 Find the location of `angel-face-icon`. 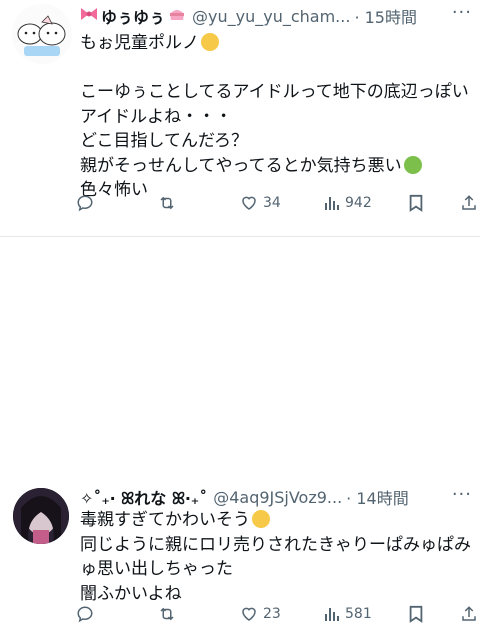

angel-face-icon is located at coordinates (210, 42).